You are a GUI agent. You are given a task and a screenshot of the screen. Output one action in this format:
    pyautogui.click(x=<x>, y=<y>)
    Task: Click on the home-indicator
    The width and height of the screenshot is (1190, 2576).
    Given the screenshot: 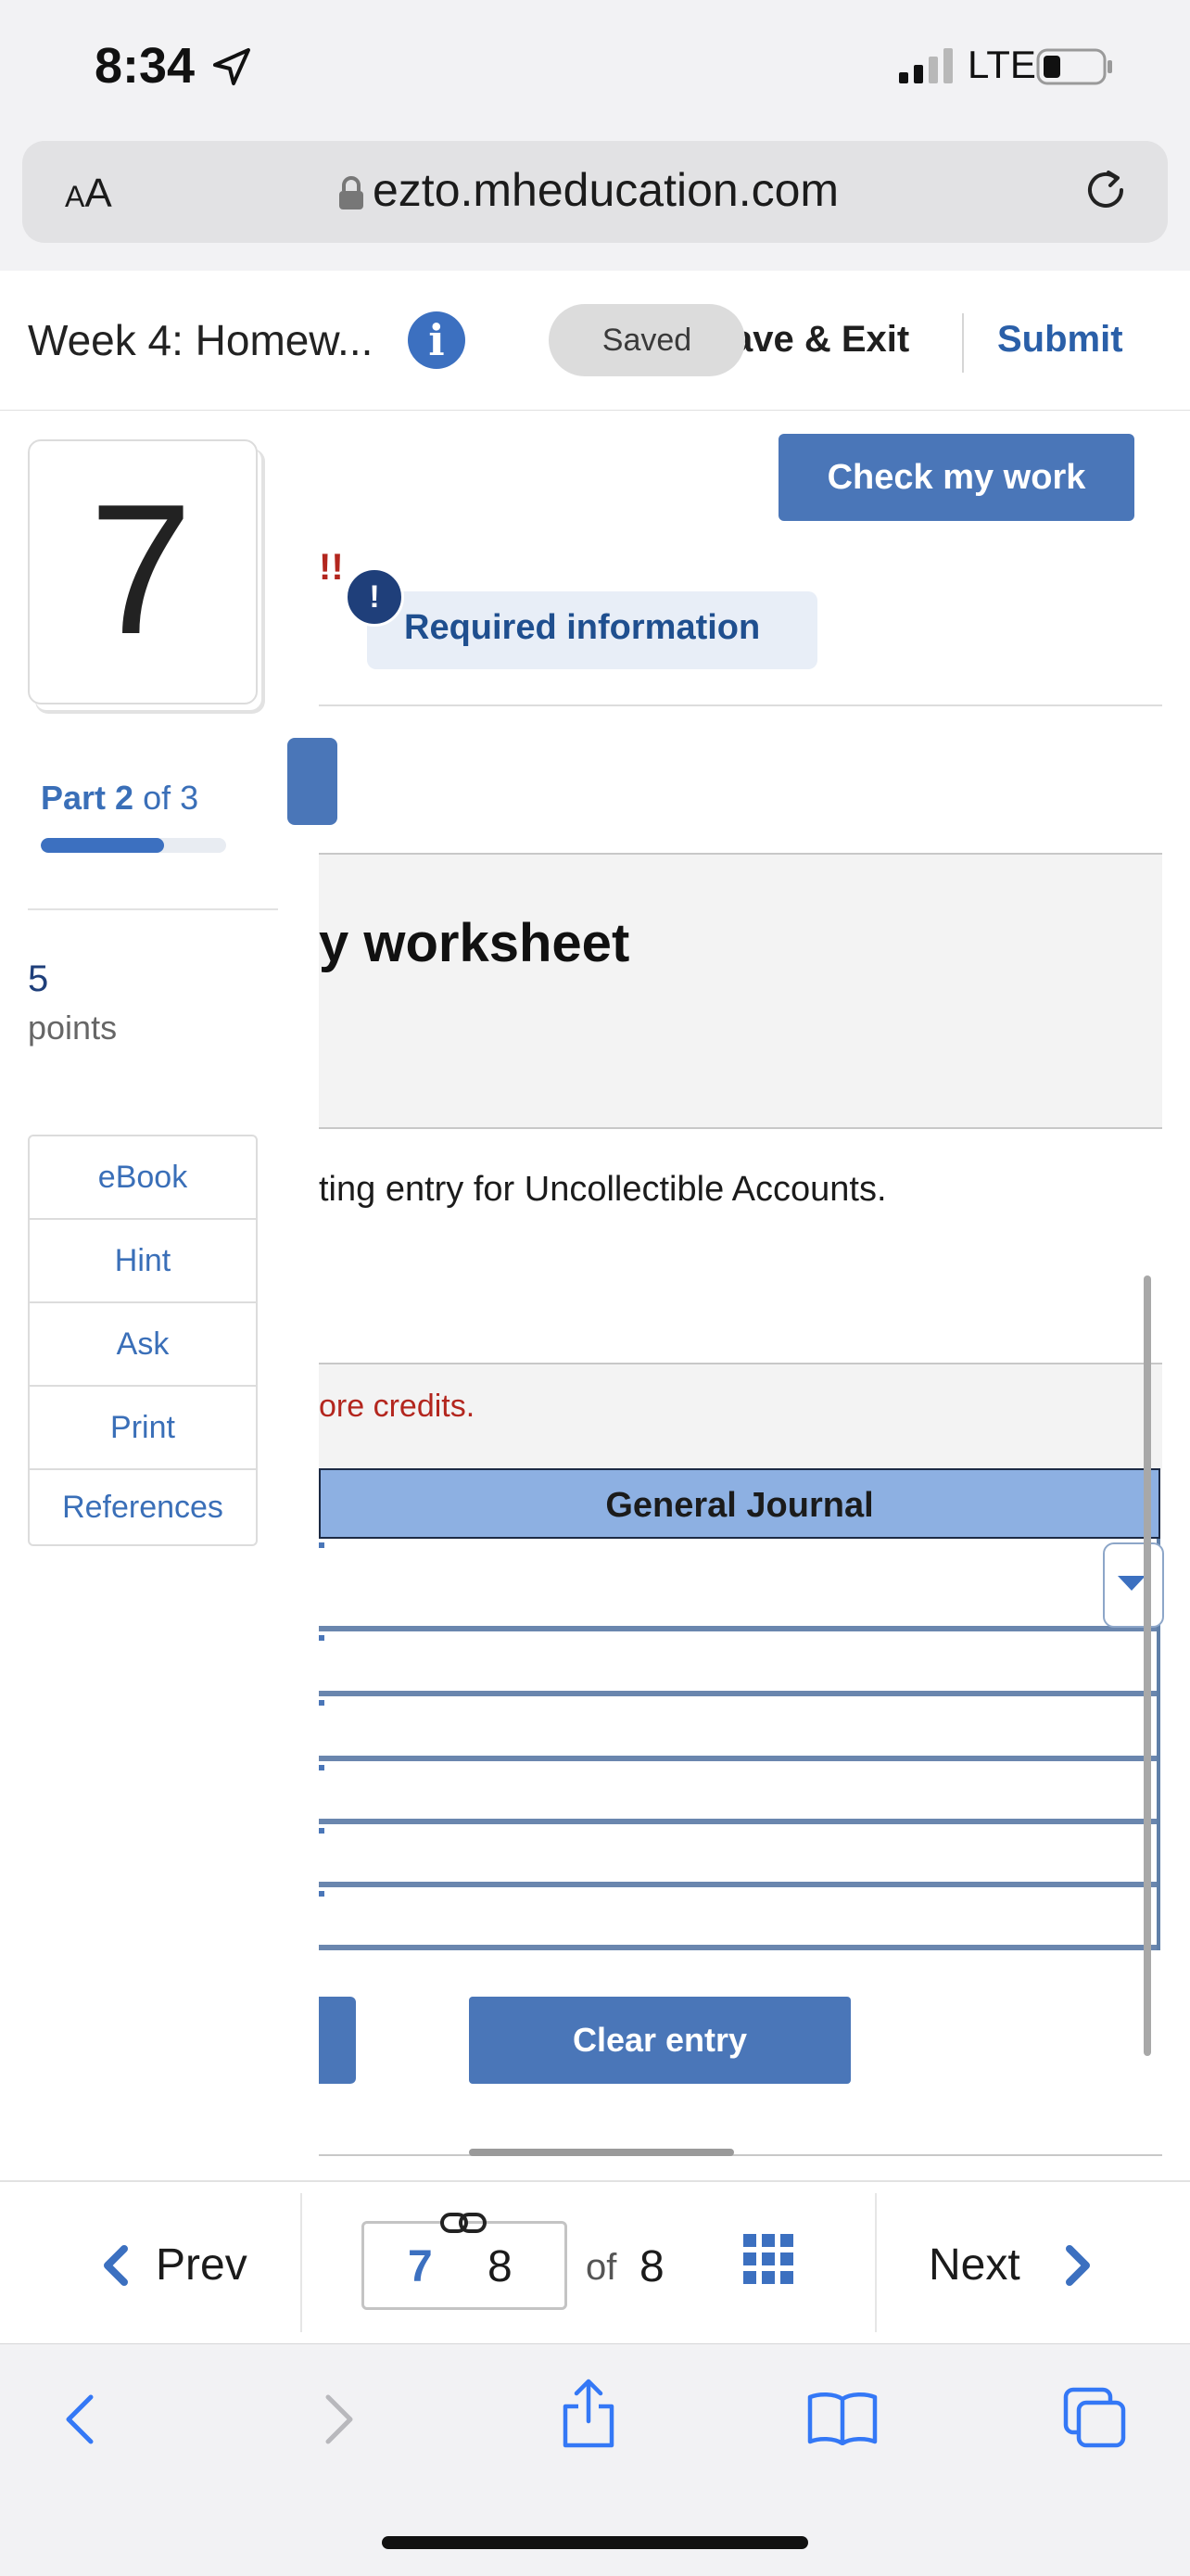 What is the action you would take?
    pyautogui.click(x=595, y=2542)
    